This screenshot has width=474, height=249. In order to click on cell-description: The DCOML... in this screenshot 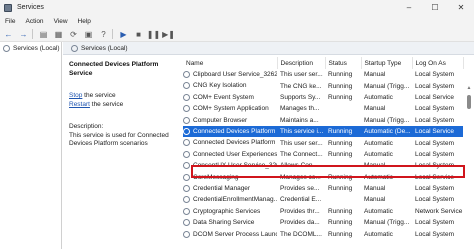, I will do `click(301, 234)`.